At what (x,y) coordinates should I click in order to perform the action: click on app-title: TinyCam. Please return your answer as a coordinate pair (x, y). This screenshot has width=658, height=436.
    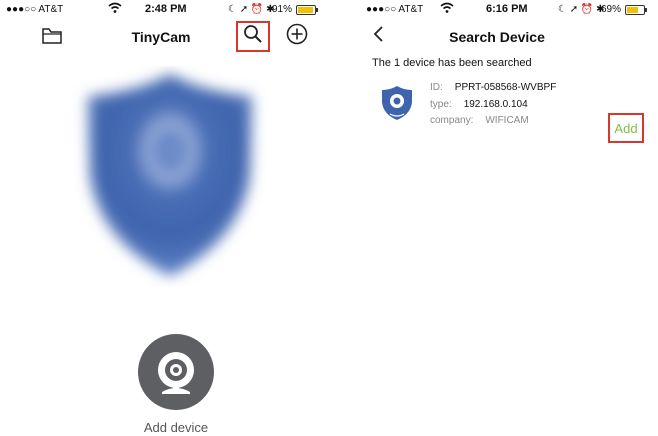
    Looking at the image, I should click on (161, 37).